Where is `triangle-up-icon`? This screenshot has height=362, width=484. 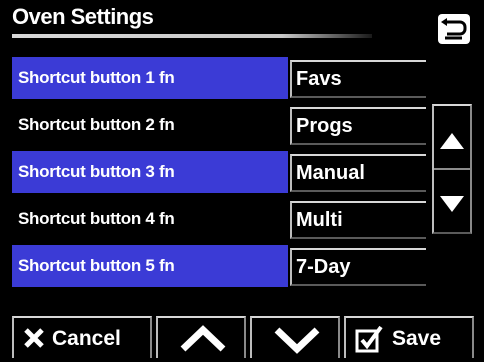 triangle-up-icon is located at coordinates (452, 142).